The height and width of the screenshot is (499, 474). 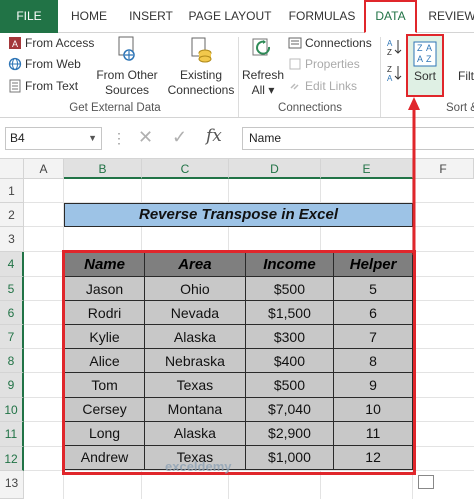 What do you see at coordinates (414, 176) in the screenshot?
I see `annotation-arrow` at bounding box center [414, 176].